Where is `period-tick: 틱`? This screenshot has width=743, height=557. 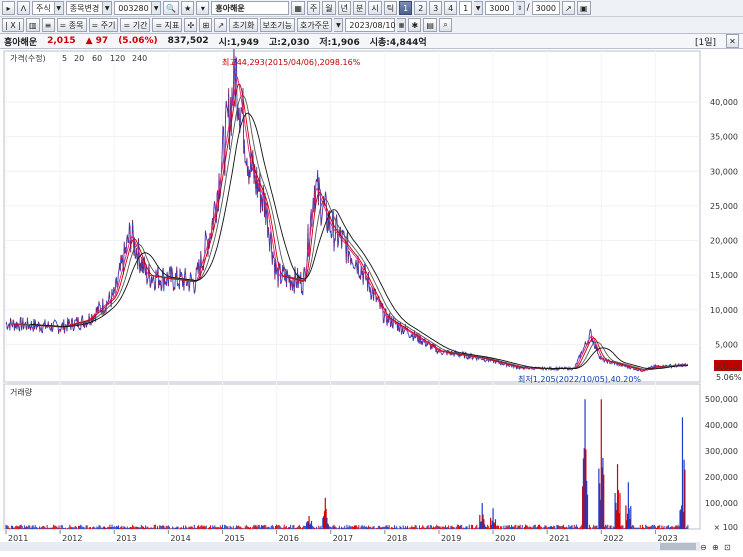
period-tick: 틱 is located at coordinates (390, 8).